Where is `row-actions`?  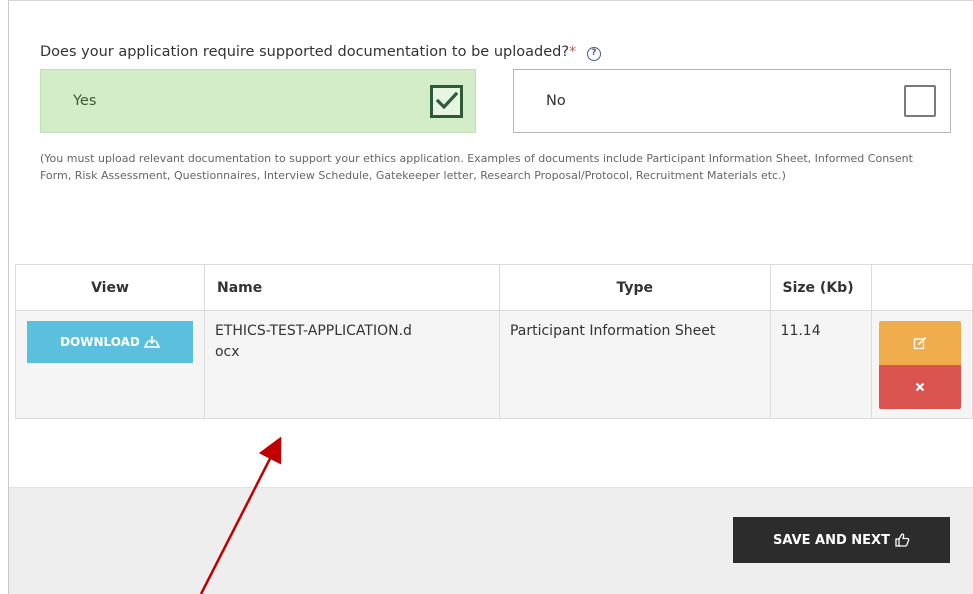
row-actions is located at coordinates (920, 365).